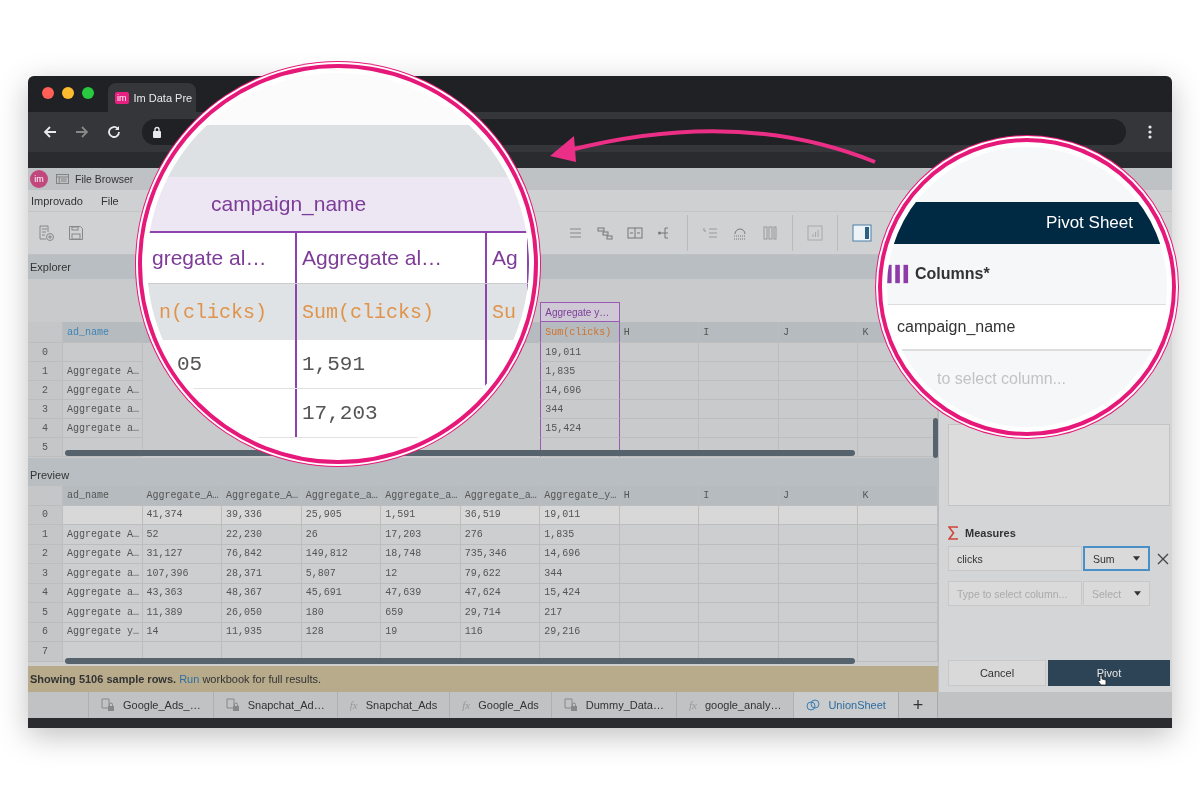 Image resolution: width=1200 pixels, height=800 pixels. What do you see at coordinates (635, 233) in the screenshot?
I see `swap-icon` at bounding box center [635, 233].